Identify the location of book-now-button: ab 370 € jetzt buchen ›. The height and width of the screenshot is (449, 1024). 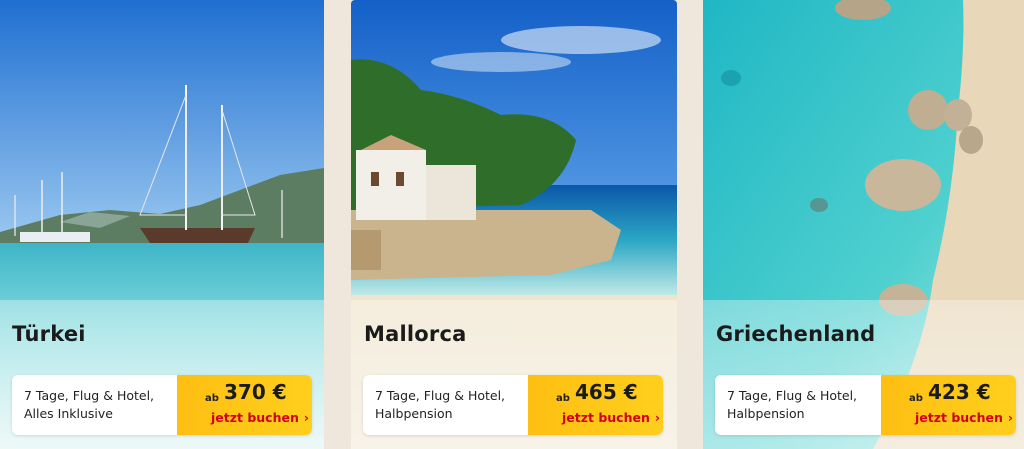
(244, 405).